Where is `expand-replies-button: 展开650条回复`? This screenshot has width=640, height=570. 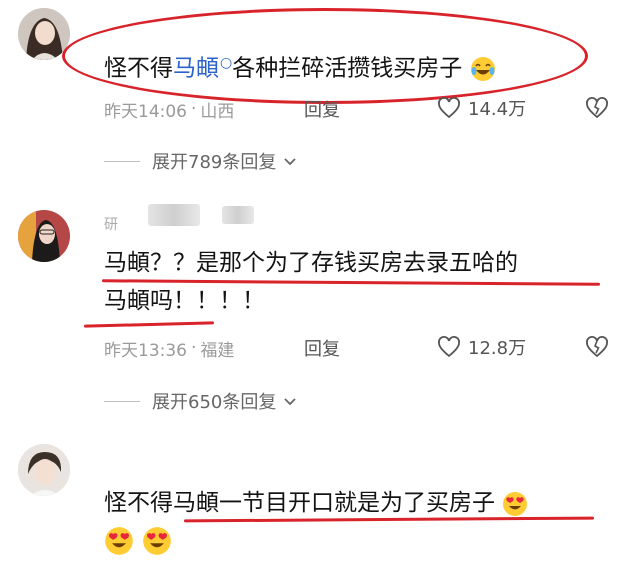
expand-replies-button: 展开650条回复 is located at coordinates (201, 401).